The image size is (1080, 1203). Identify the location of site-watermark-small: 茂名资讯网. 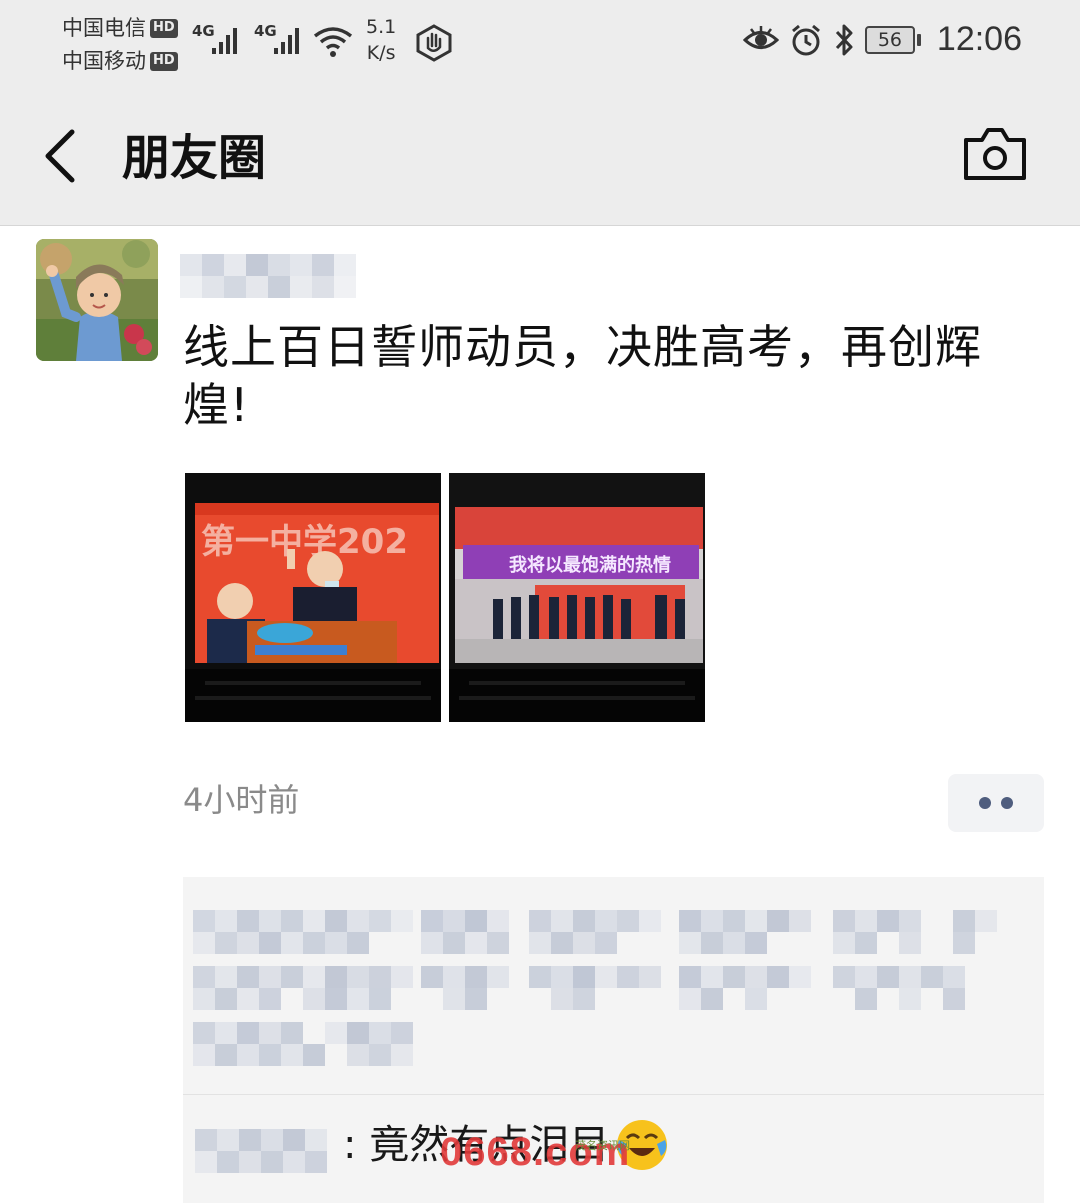
(602, 1145).